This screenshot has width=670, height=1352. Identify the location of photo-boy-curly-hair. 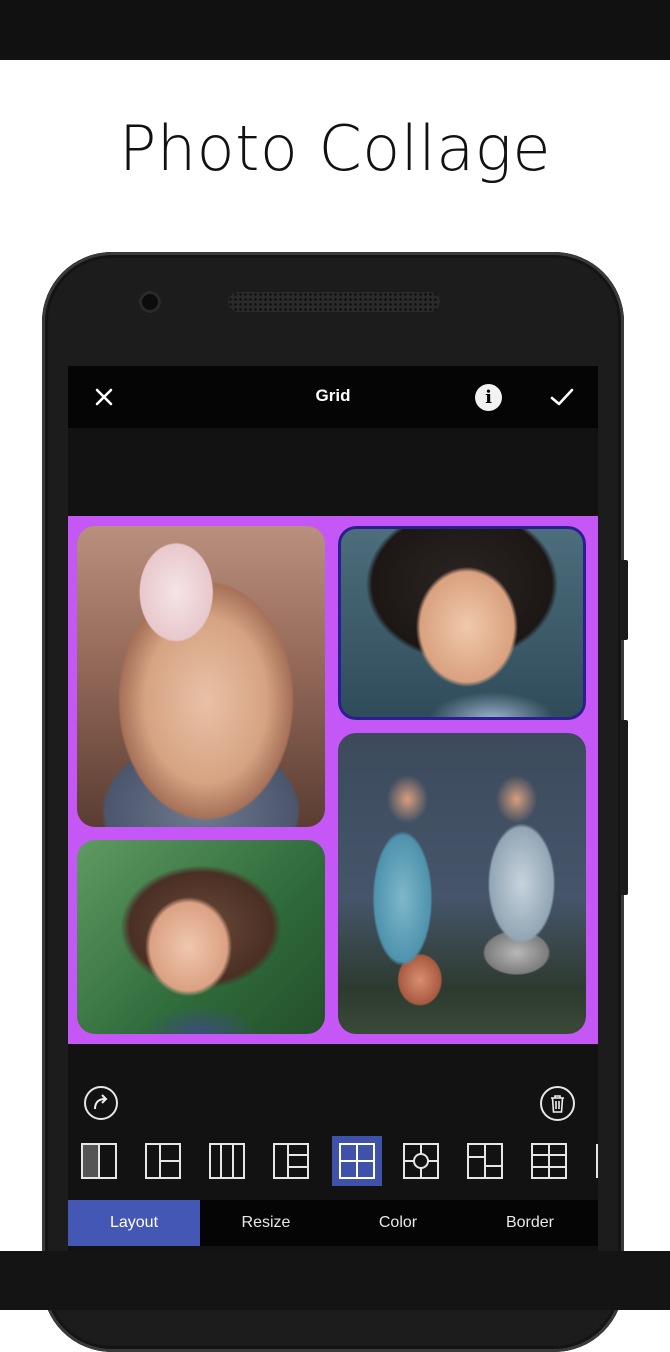
(462, 623).